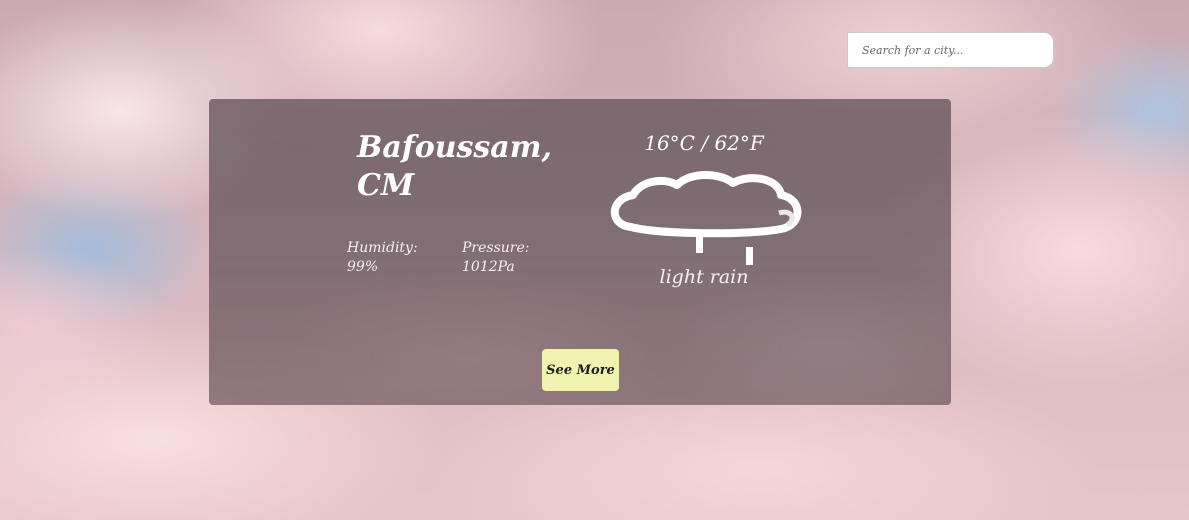 Image resolution: width=1189 pixels, height=520 pixels. I want to click on temperature: 16°C / 62°F, so click(704, 143).